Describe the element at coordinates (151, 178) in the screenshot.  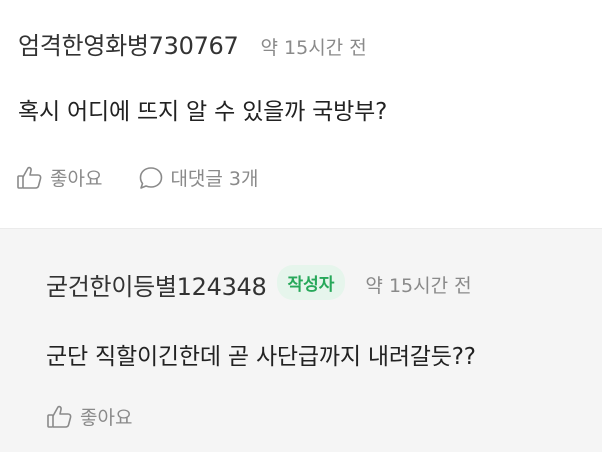
I see `speech-bubble-icon` at that location.